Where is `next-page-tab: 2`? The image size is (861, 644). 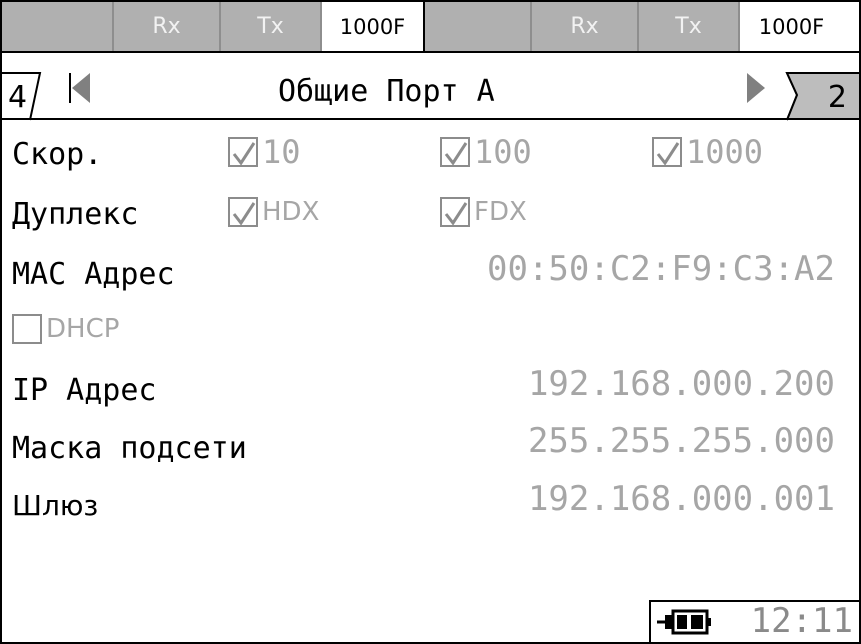
next-page-tab: 2 is located at coordinates (799, 93).